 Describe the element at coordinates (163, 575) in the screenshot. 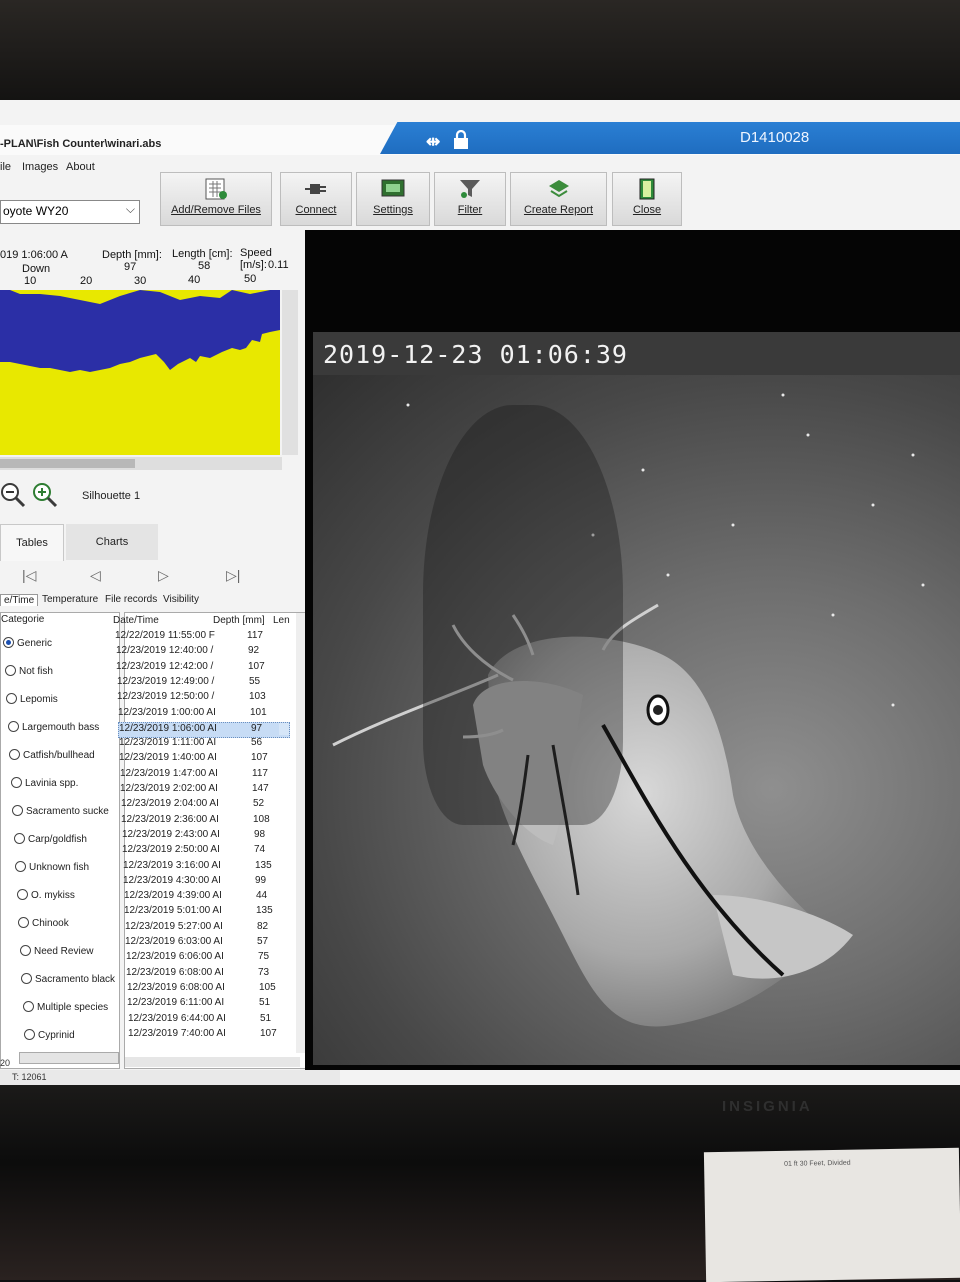

I see `next-record-icon: ▷` at that location.